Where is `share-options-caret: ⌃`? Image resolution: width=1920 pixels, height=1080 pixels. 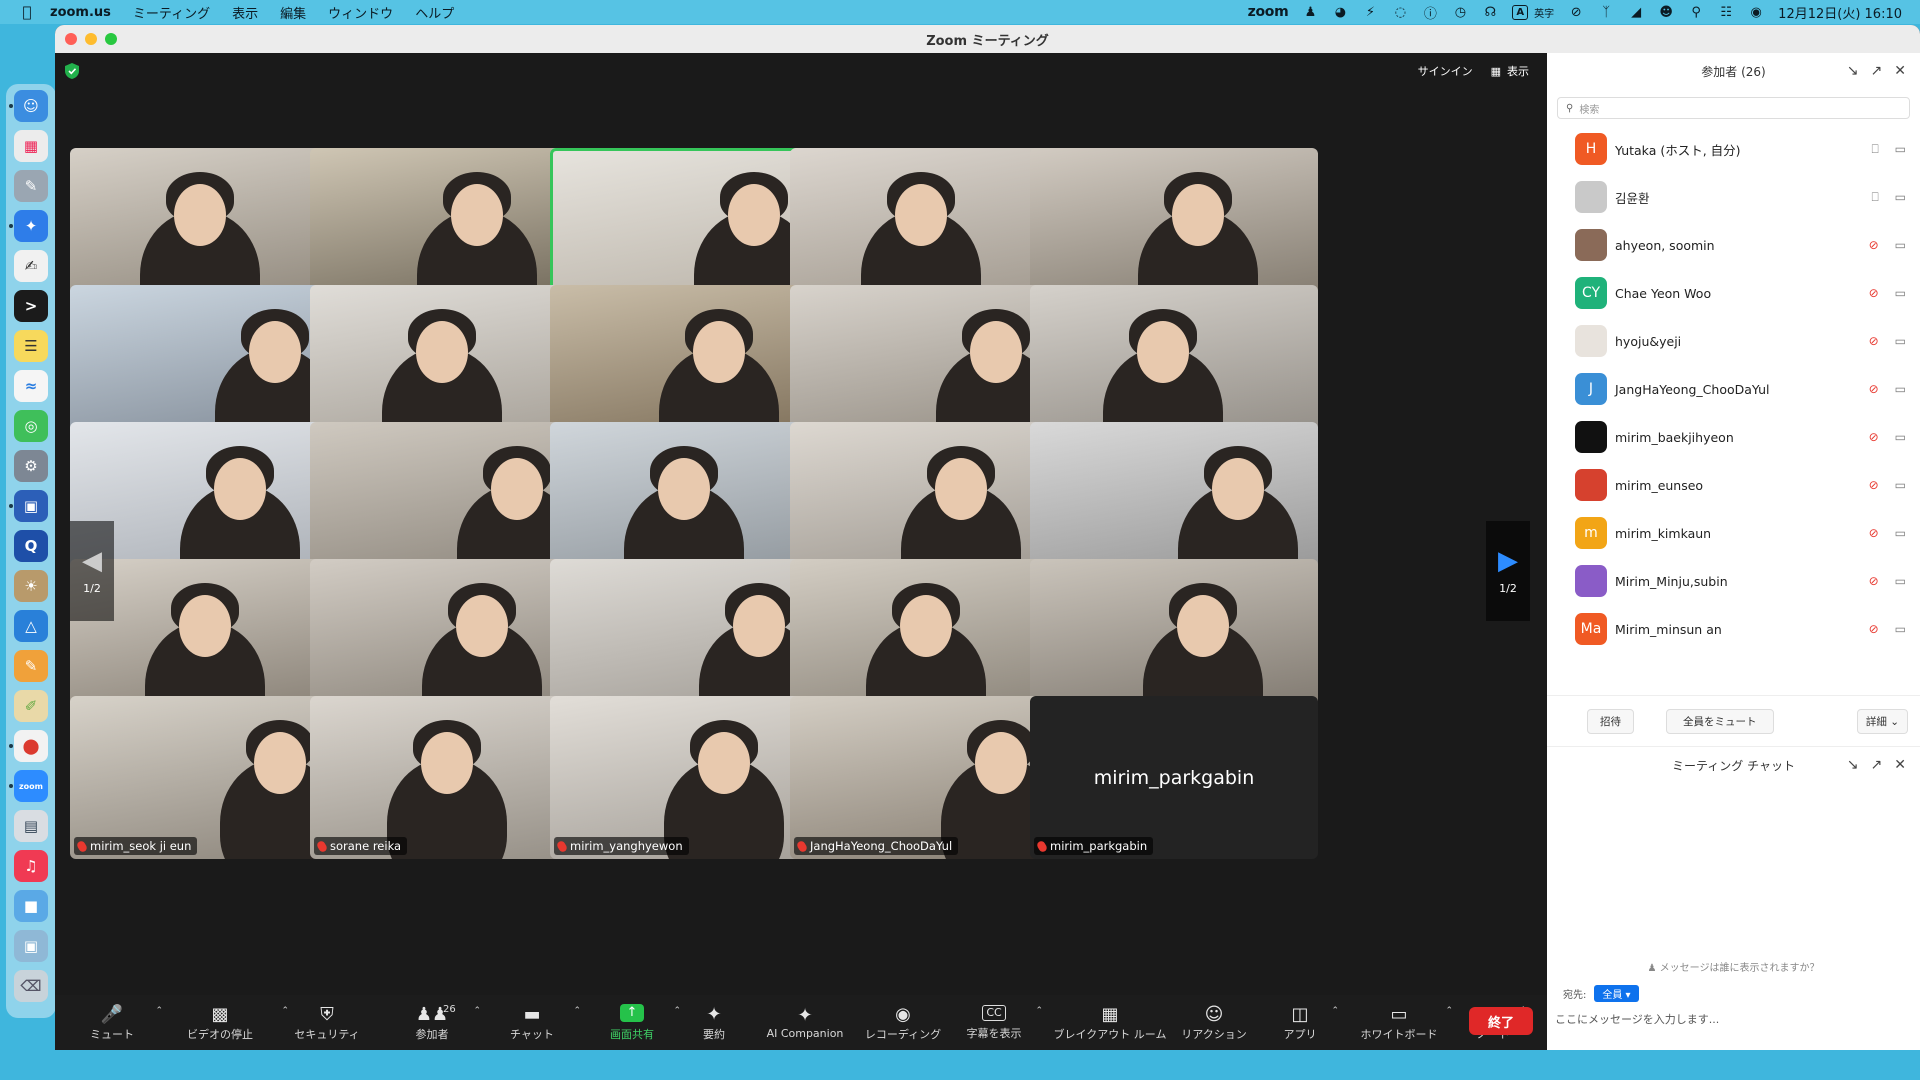 share-options-caret: ⌃ is located at coordinates (677, 1011).